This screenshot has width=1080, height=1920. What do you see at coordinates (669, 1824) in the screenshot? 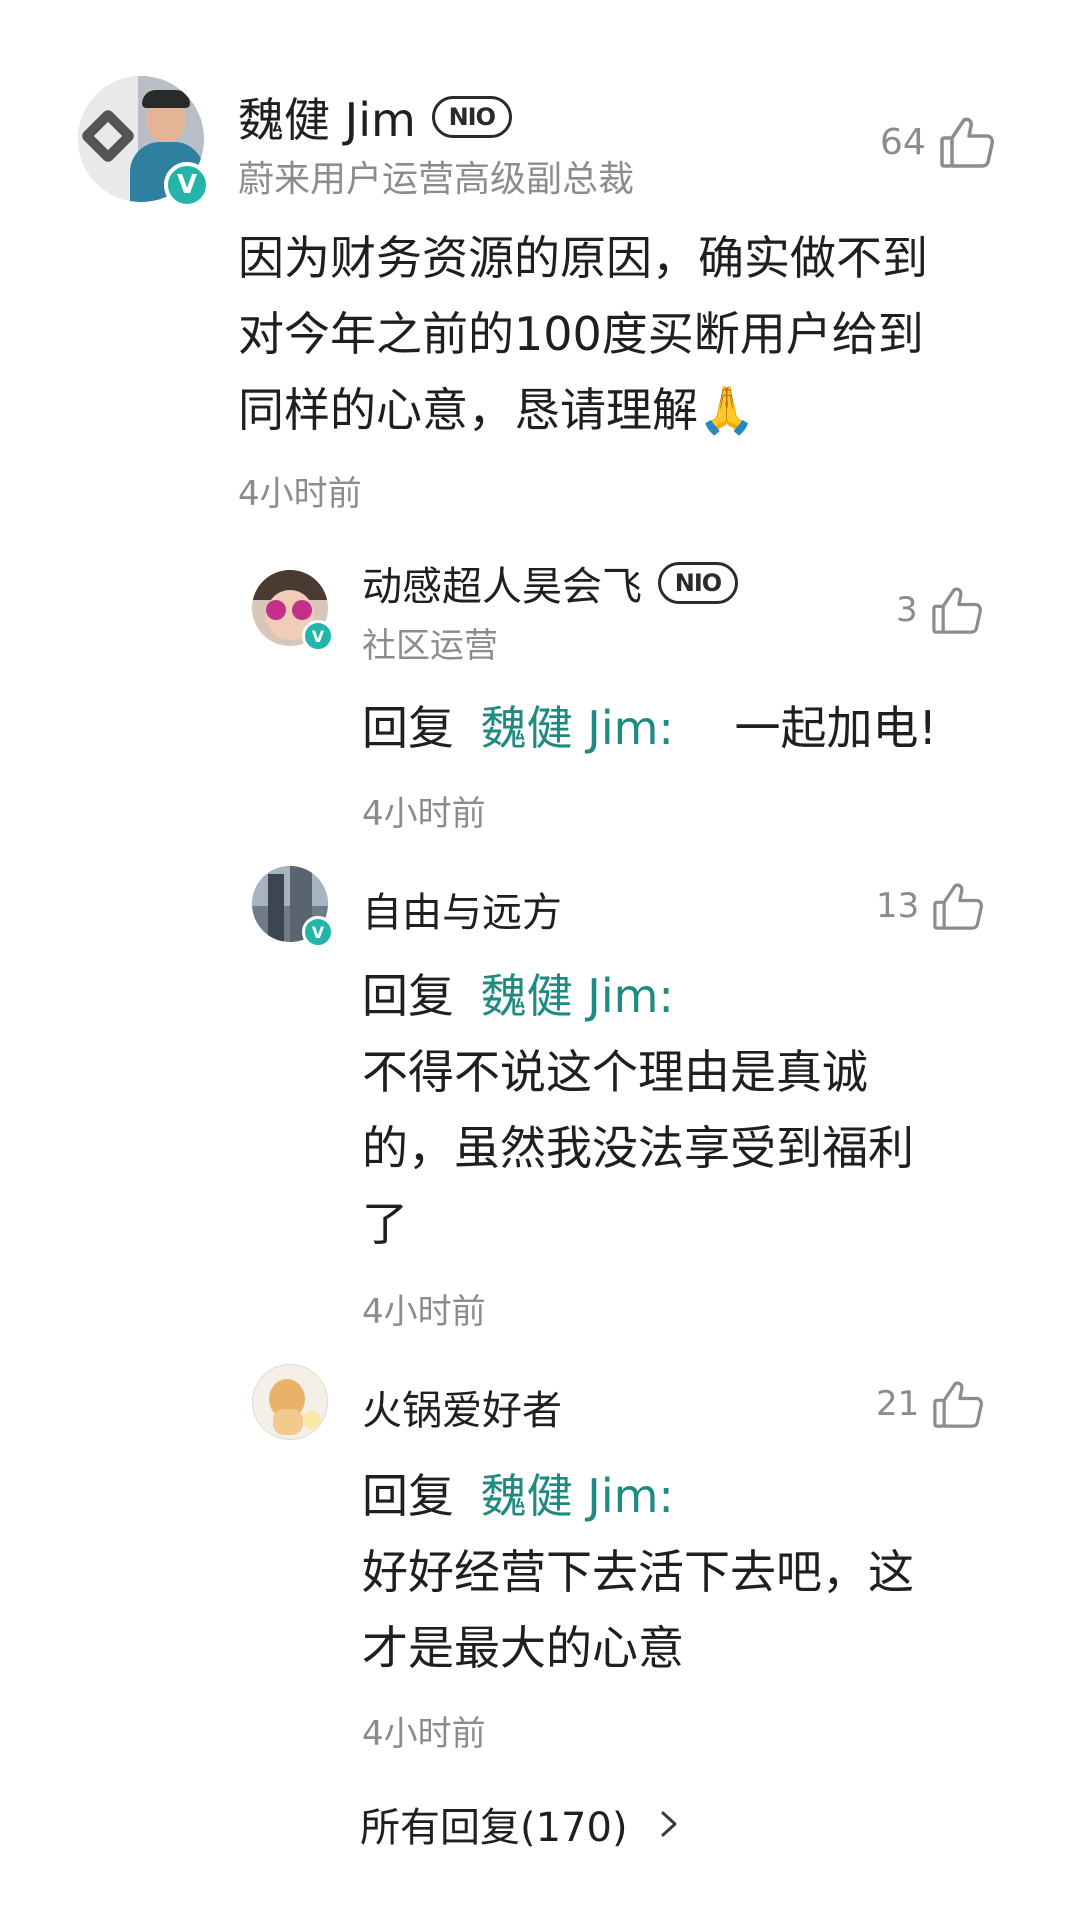
I see `chevron-right-icon` at bounding box center [669, 1824].